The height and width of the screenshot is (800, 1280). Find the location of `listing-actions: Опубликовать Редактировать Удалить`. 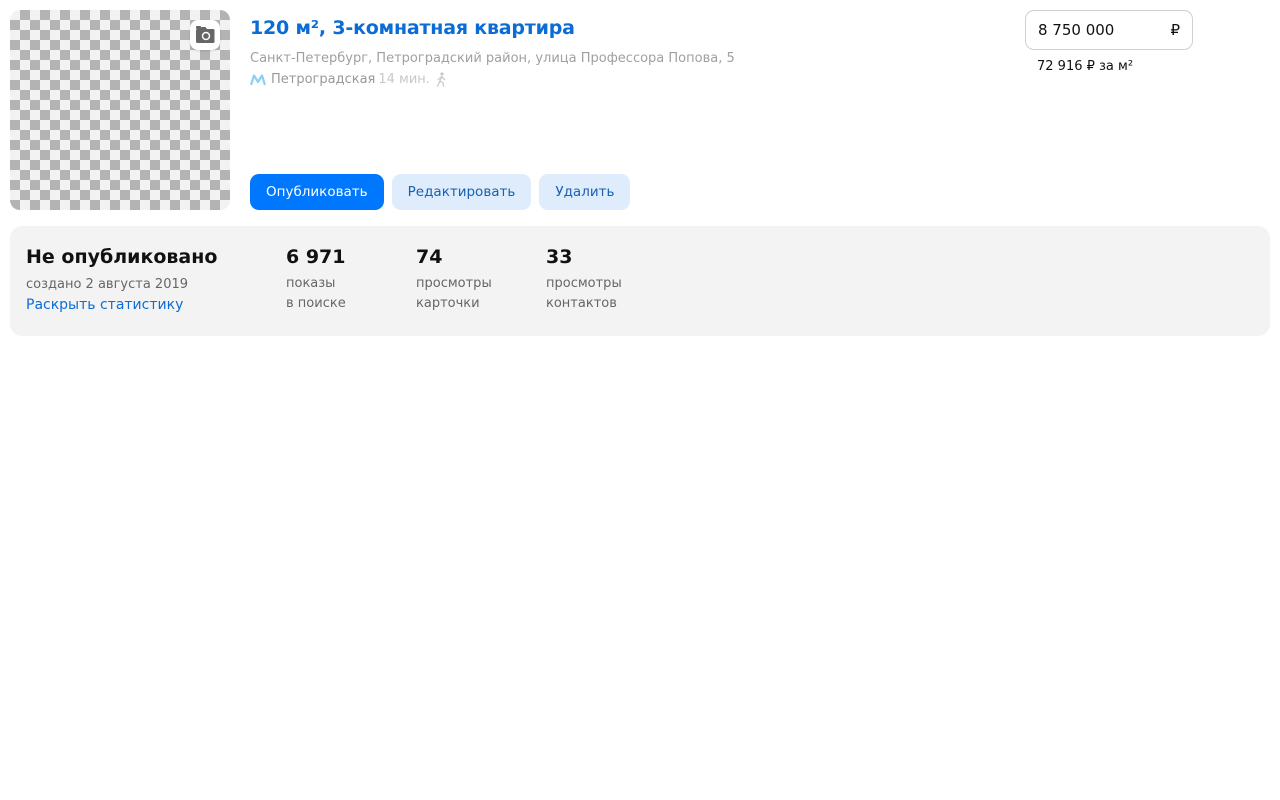

listing-actions: Опубликовать Редактировать Удалить is located at coordinates (440, 192).